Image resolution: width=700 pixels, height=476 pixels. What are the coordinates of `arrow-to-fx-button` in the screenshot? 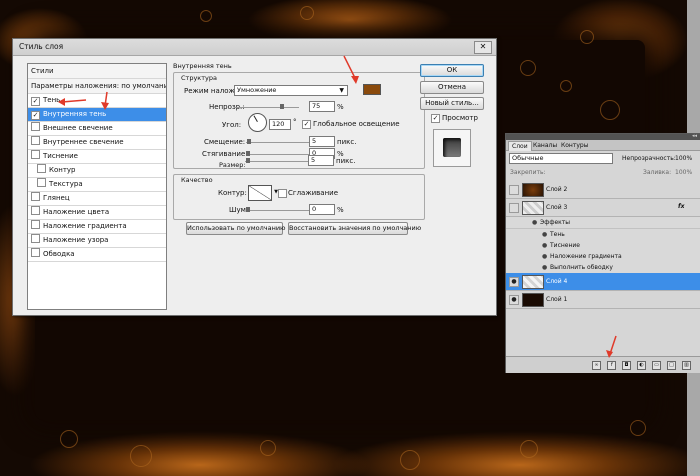 It's located at (613, 345).